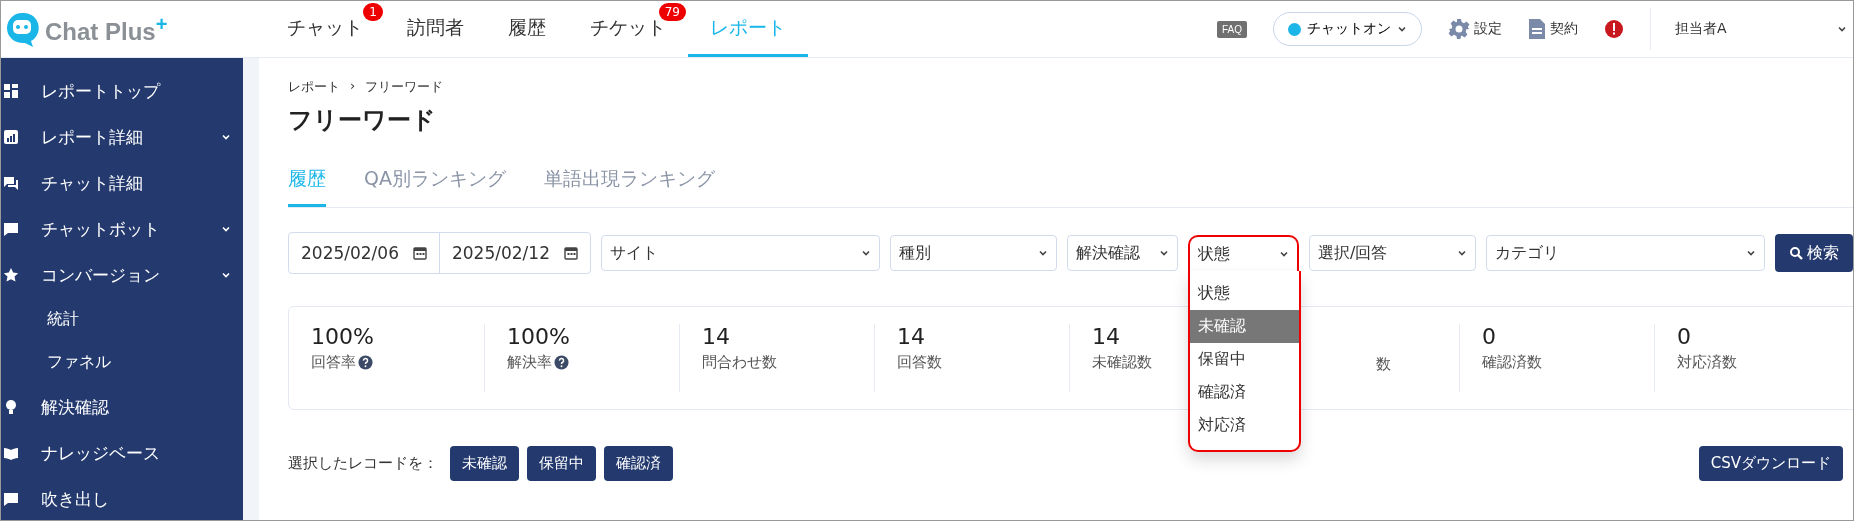 The image size is (1854, 521). I want to click on breadcrumb-item: フリーワード, so click(404, 87).